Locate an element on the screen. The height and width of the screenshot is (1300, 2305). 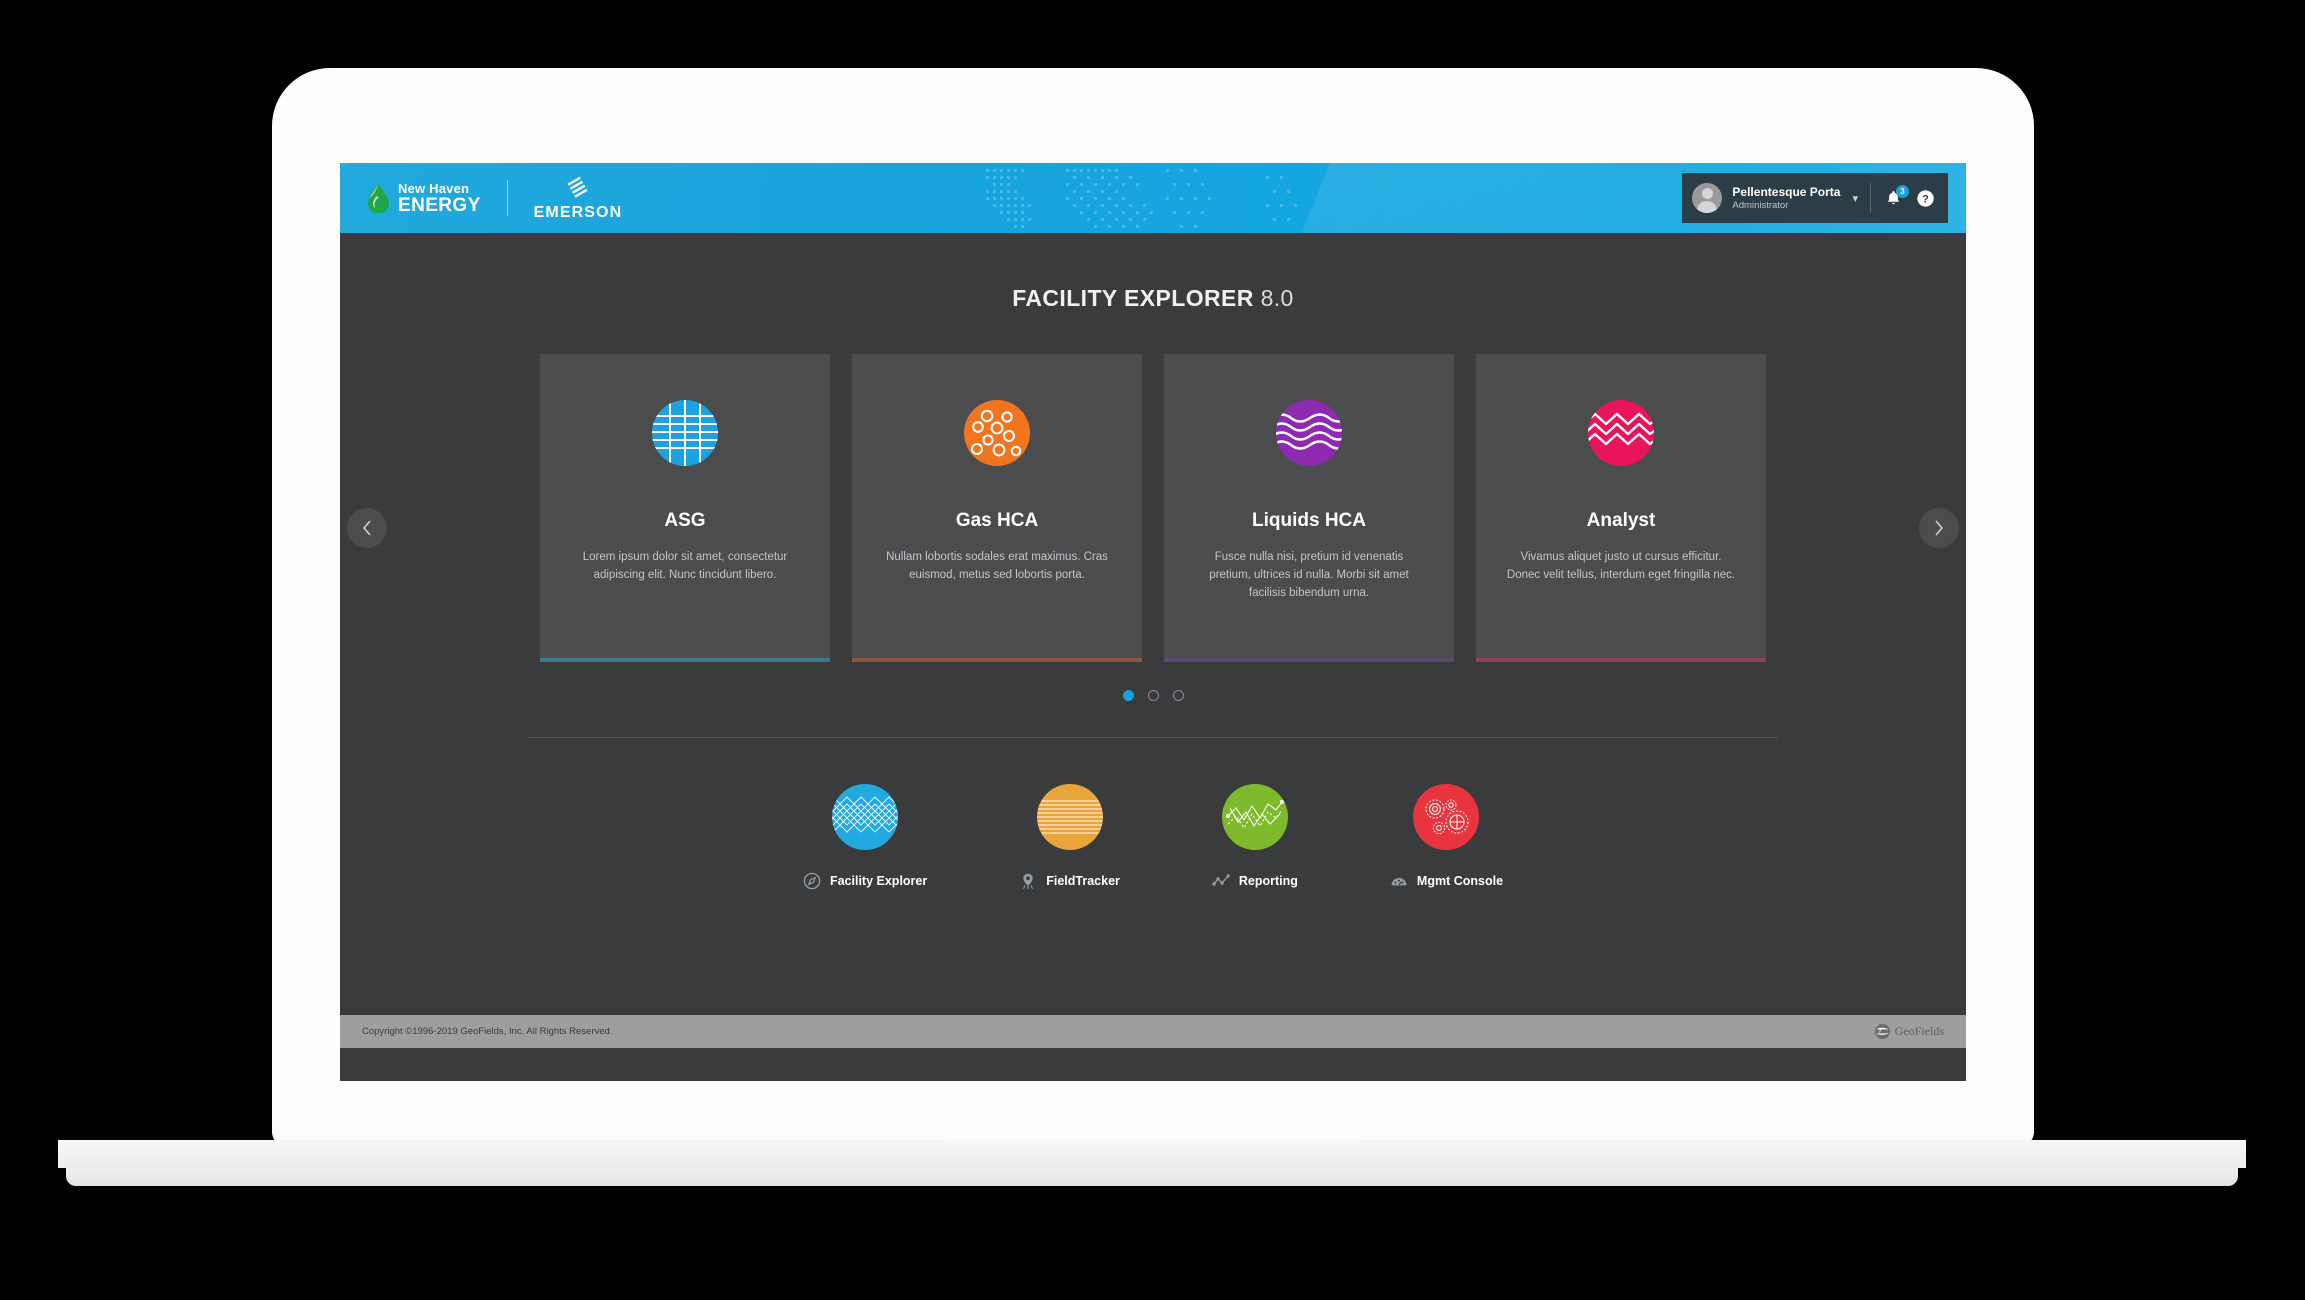
section-divider is located at coordinates (1153, 737).